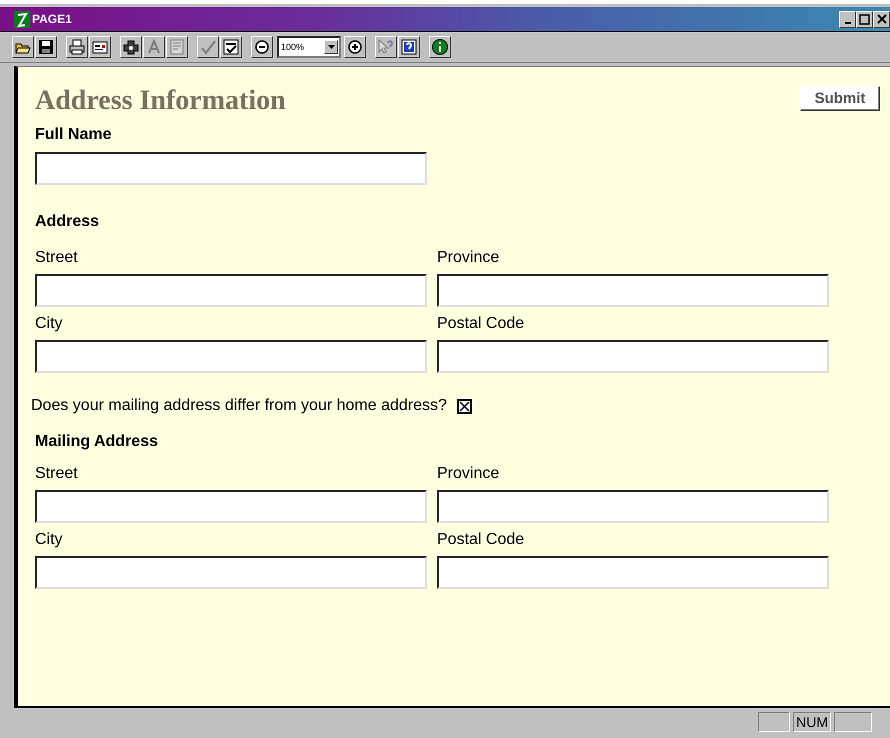 The width and height of the screenshot is (890, 738). Describe the element at coordinates (52, 19) in the screenshot. I see `window-title: PAGE1` at that location.